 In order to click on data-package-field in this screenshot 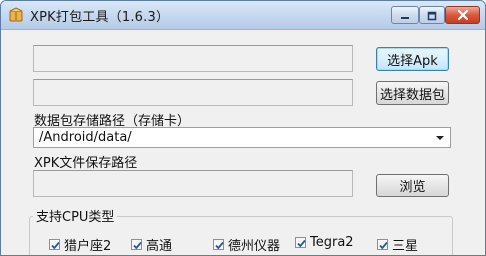, I will do `click(193, 92)`.